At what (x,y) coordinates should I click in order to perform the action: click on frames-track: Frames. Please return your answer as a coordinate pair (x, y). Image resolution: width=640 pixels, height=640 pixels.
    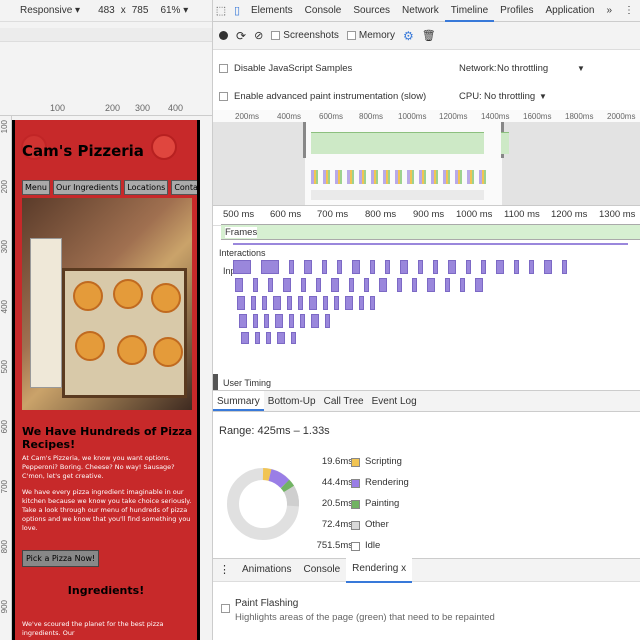
    Looking at the image, I should click on (430, 232).